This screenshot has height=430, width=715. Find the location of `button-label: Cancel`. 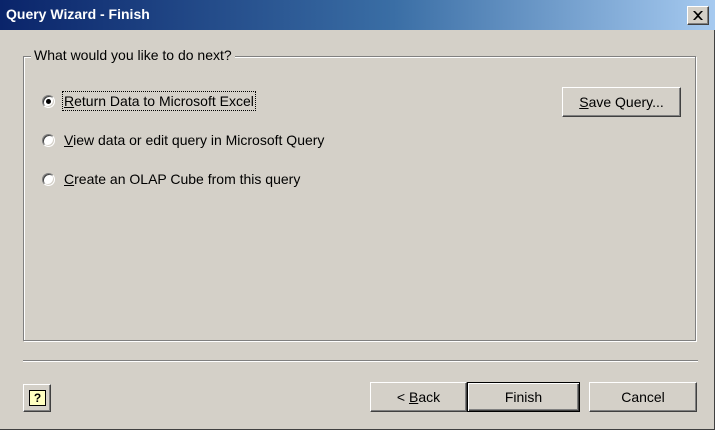

button-label: Cancel is located at coordinates (643, 397).